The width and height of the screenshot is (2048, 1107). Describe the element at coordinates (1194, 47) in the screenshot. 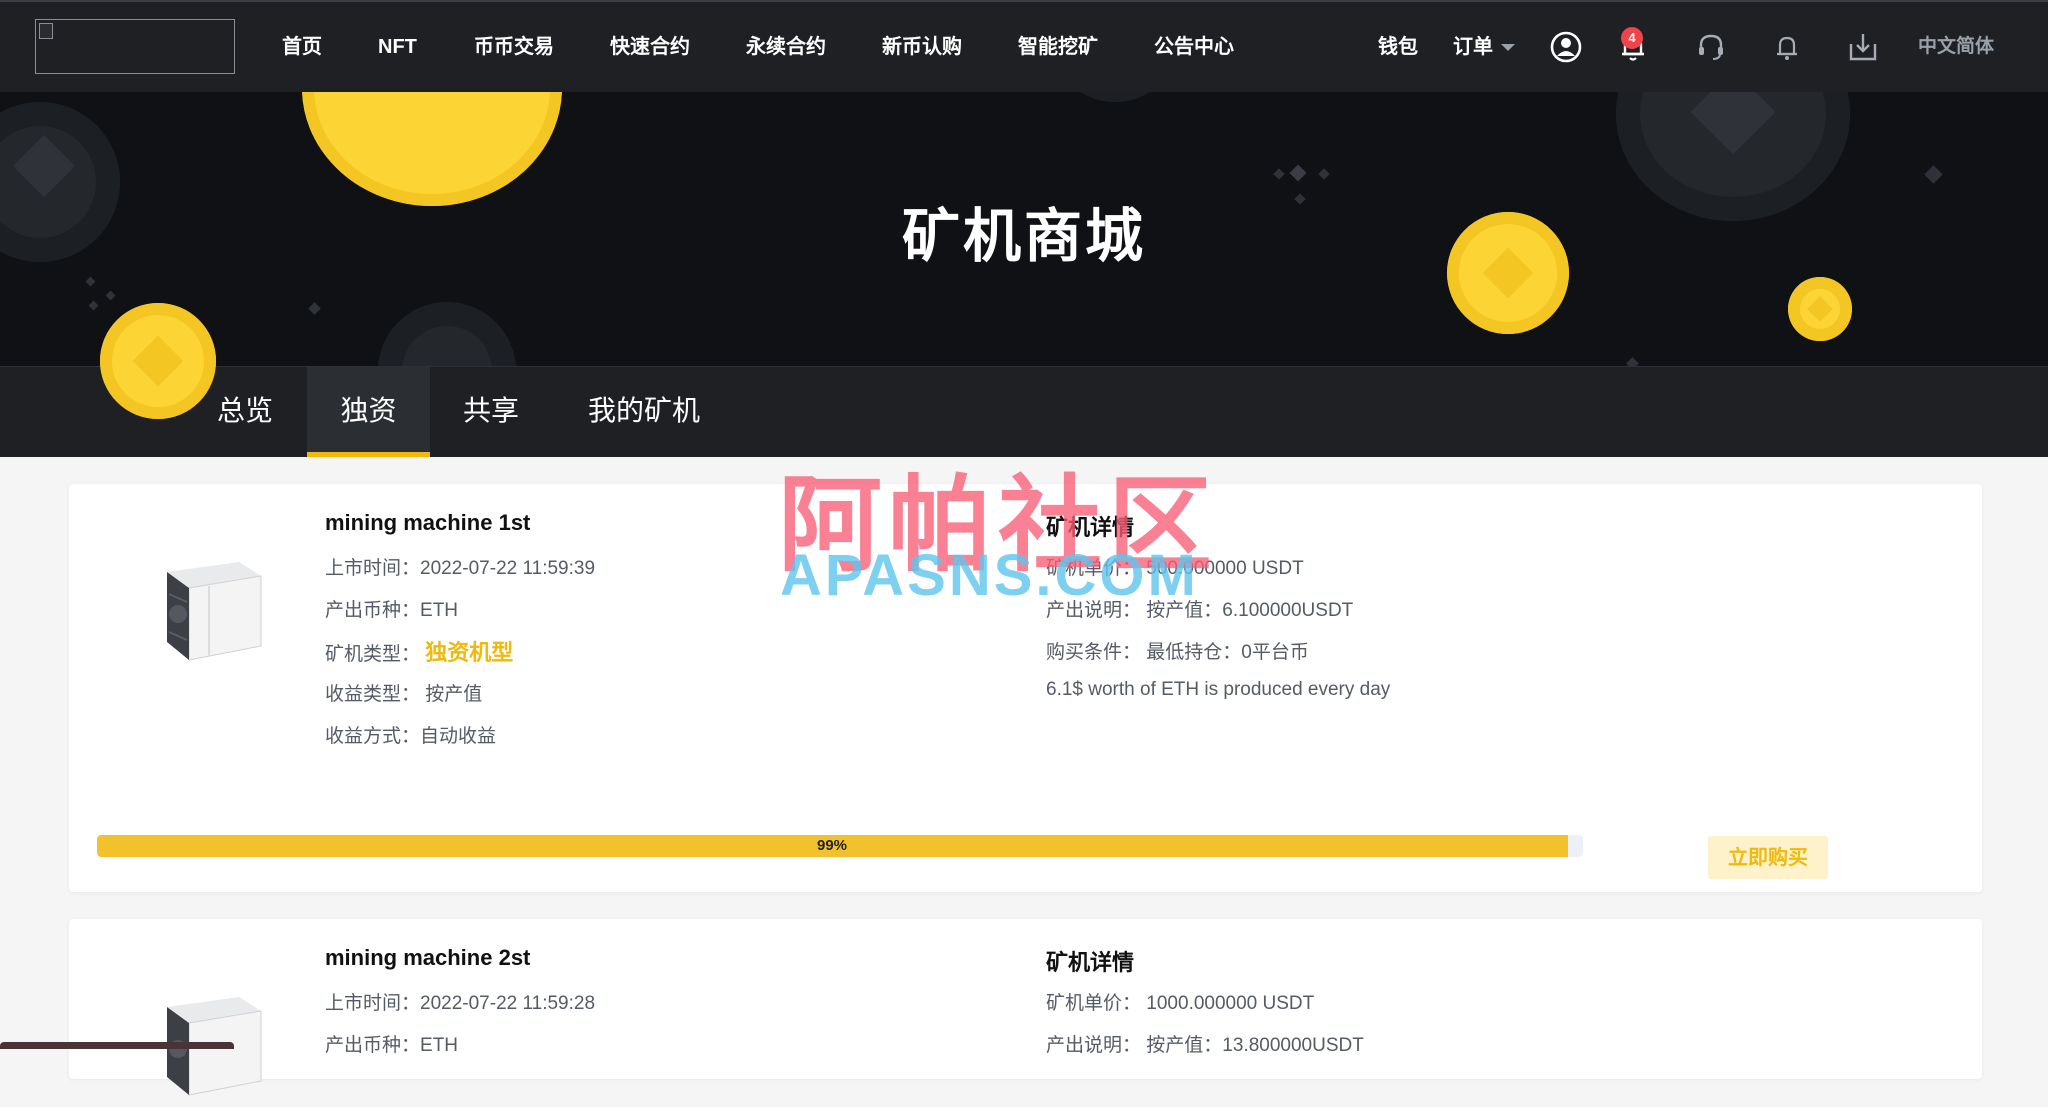

I see `nav-announcements: 公告中心` at that location.